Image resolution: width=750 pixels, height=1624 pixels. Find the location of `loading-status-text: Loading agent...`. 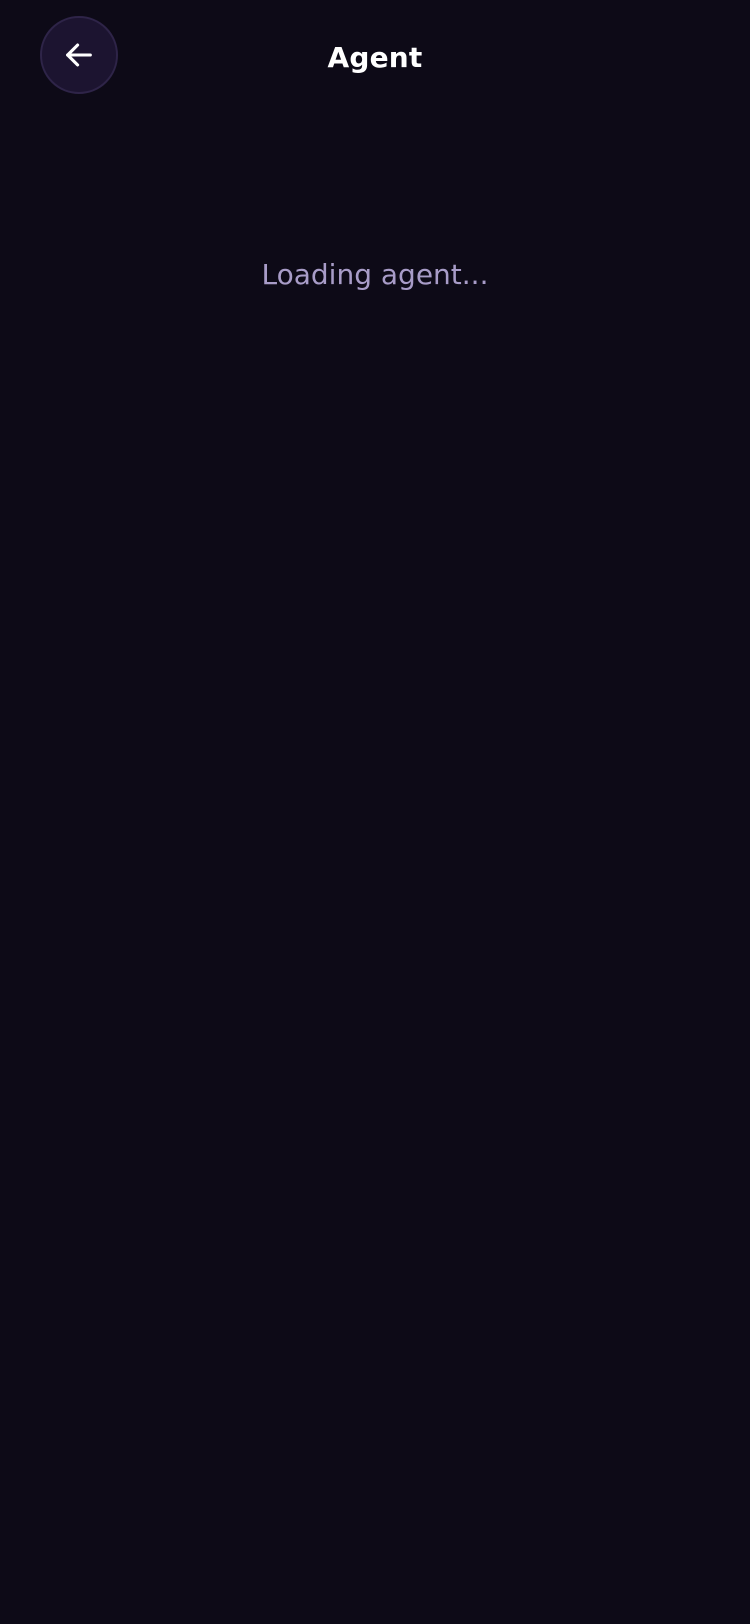

loading-status-text: Loading agent... is located at coordinates (375, 274).